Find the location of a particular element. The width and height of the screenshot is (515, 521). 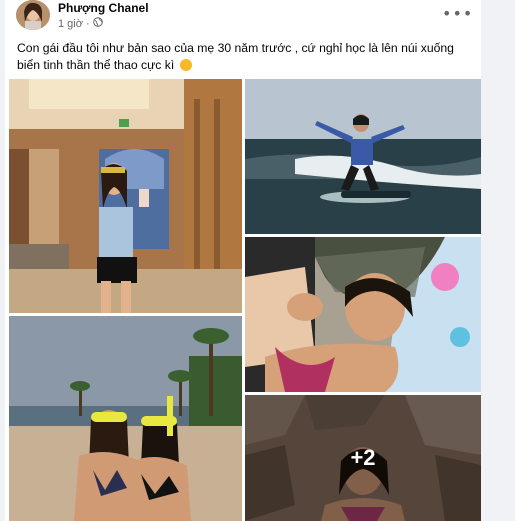

photo-lying-selfie is located at coordinates (363, 314).